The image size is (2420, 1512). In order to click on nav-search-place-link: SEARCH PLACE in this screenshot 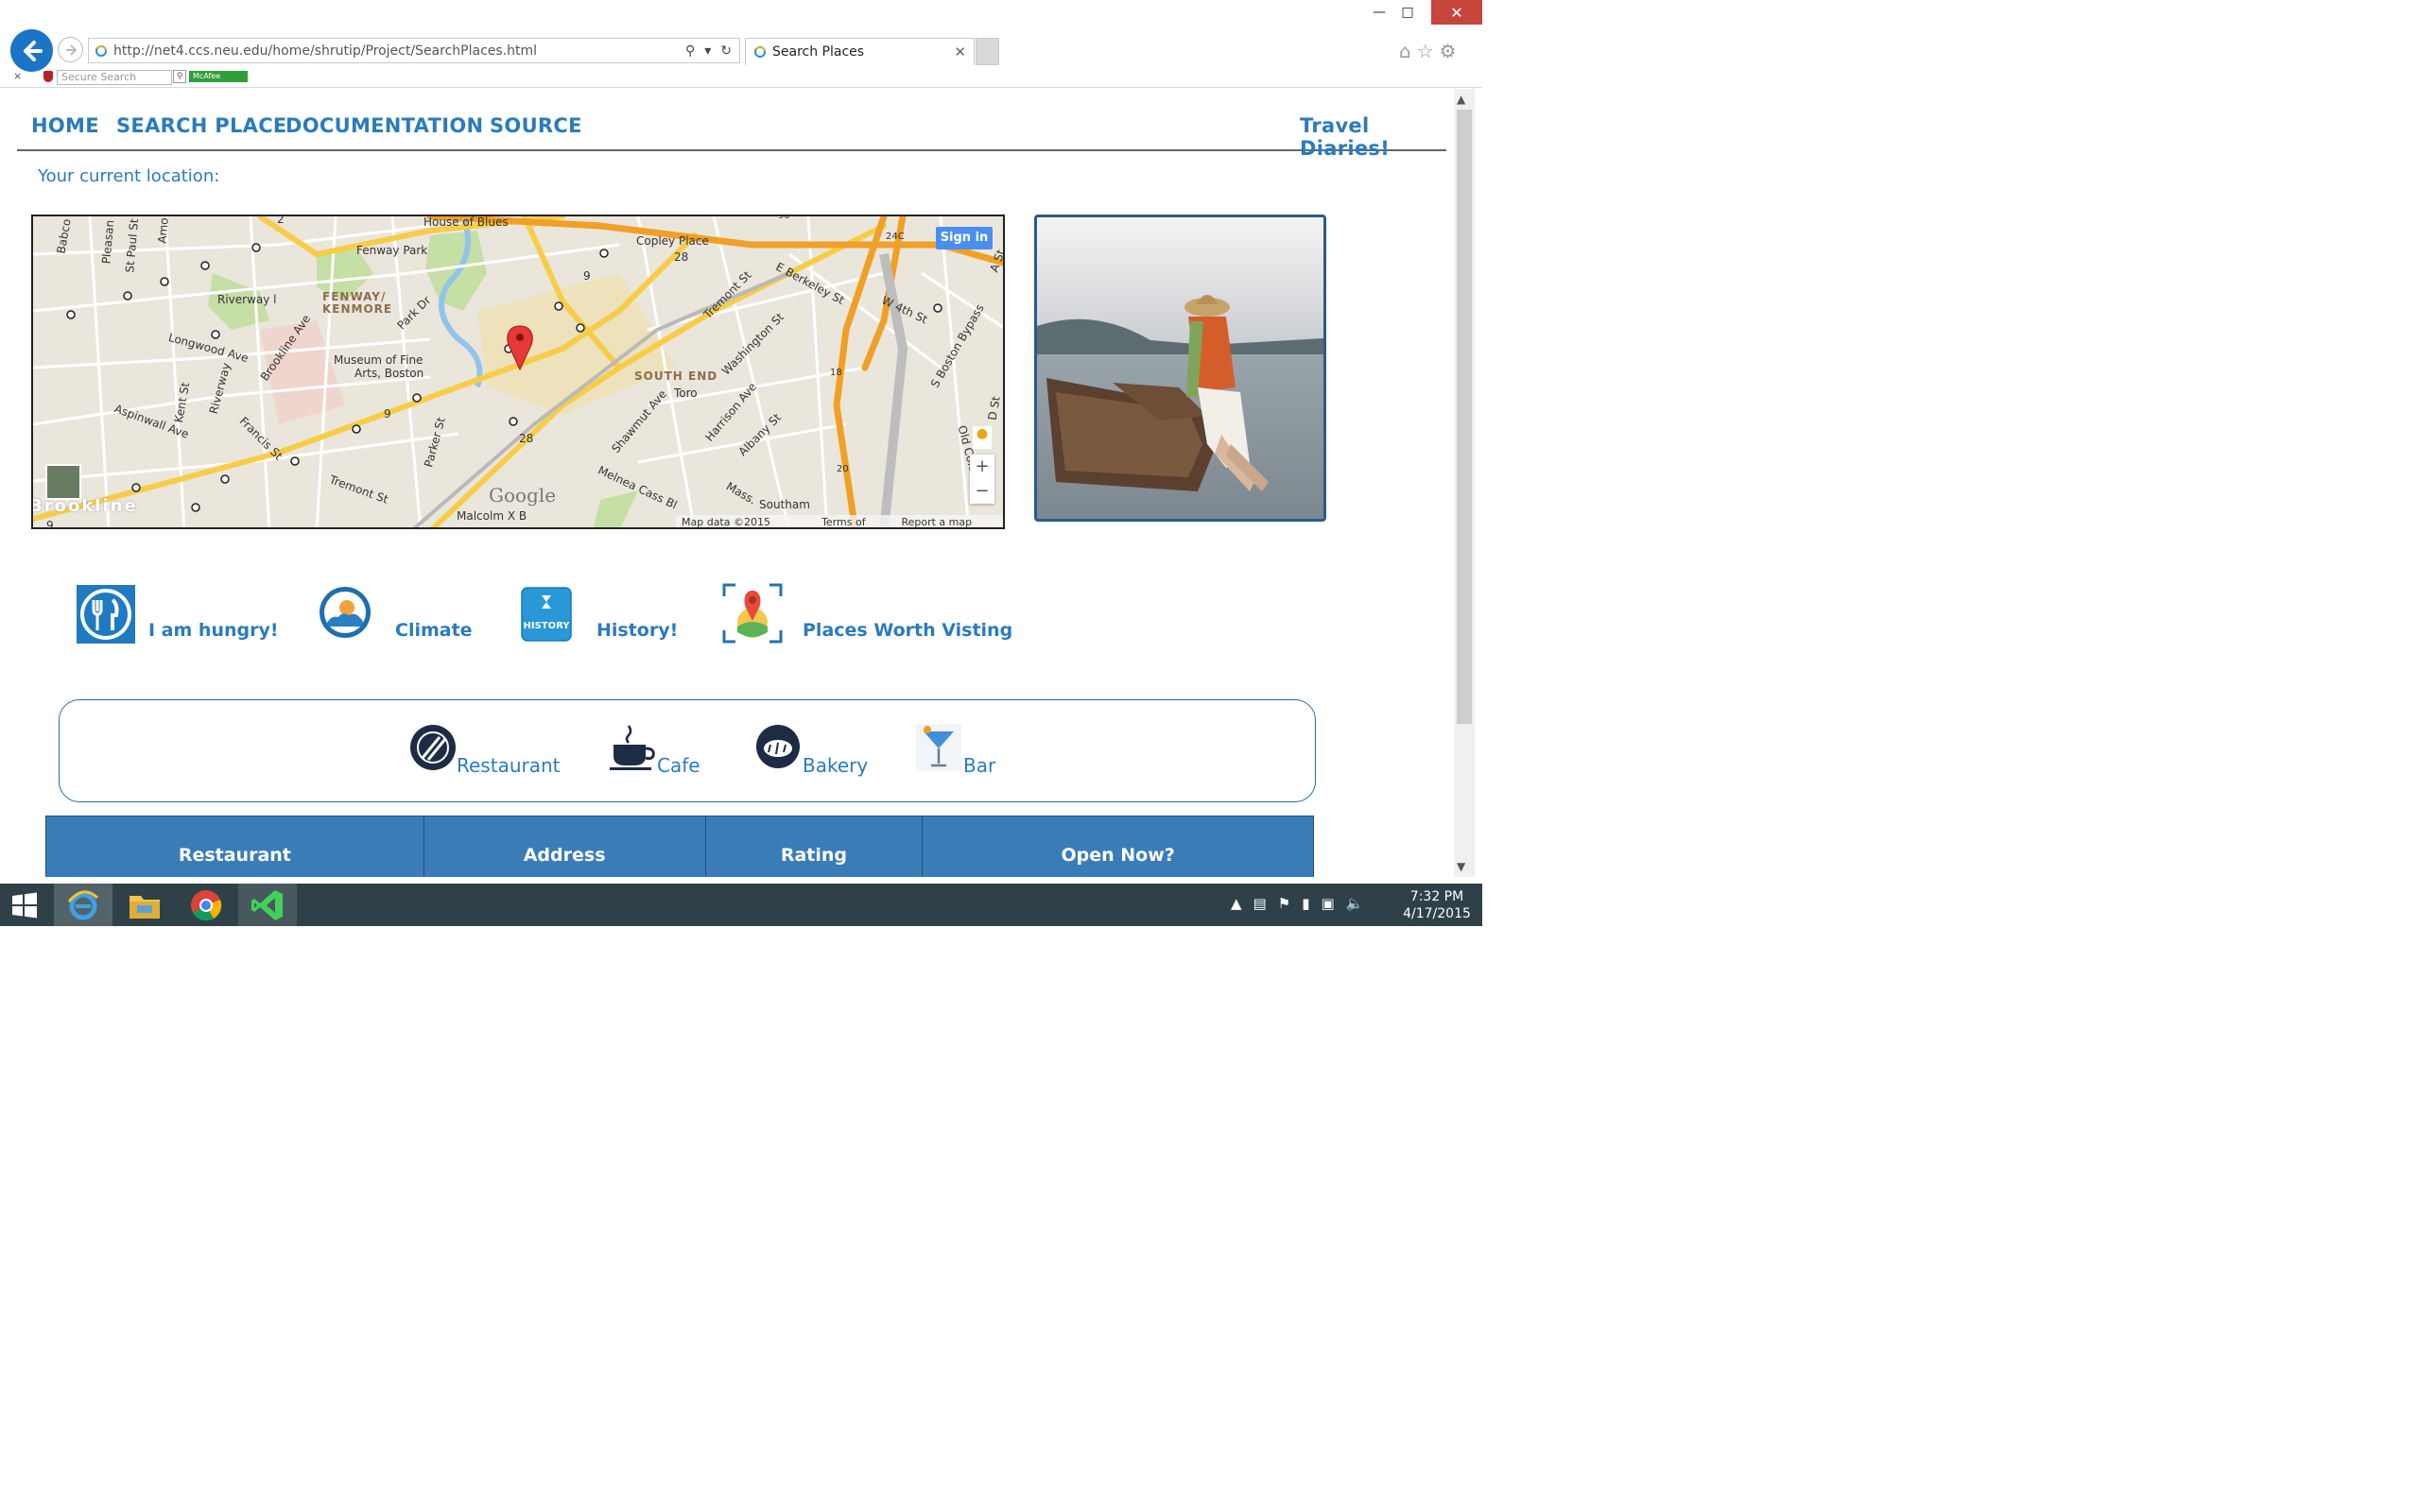, I will do `click(201, 125)`.